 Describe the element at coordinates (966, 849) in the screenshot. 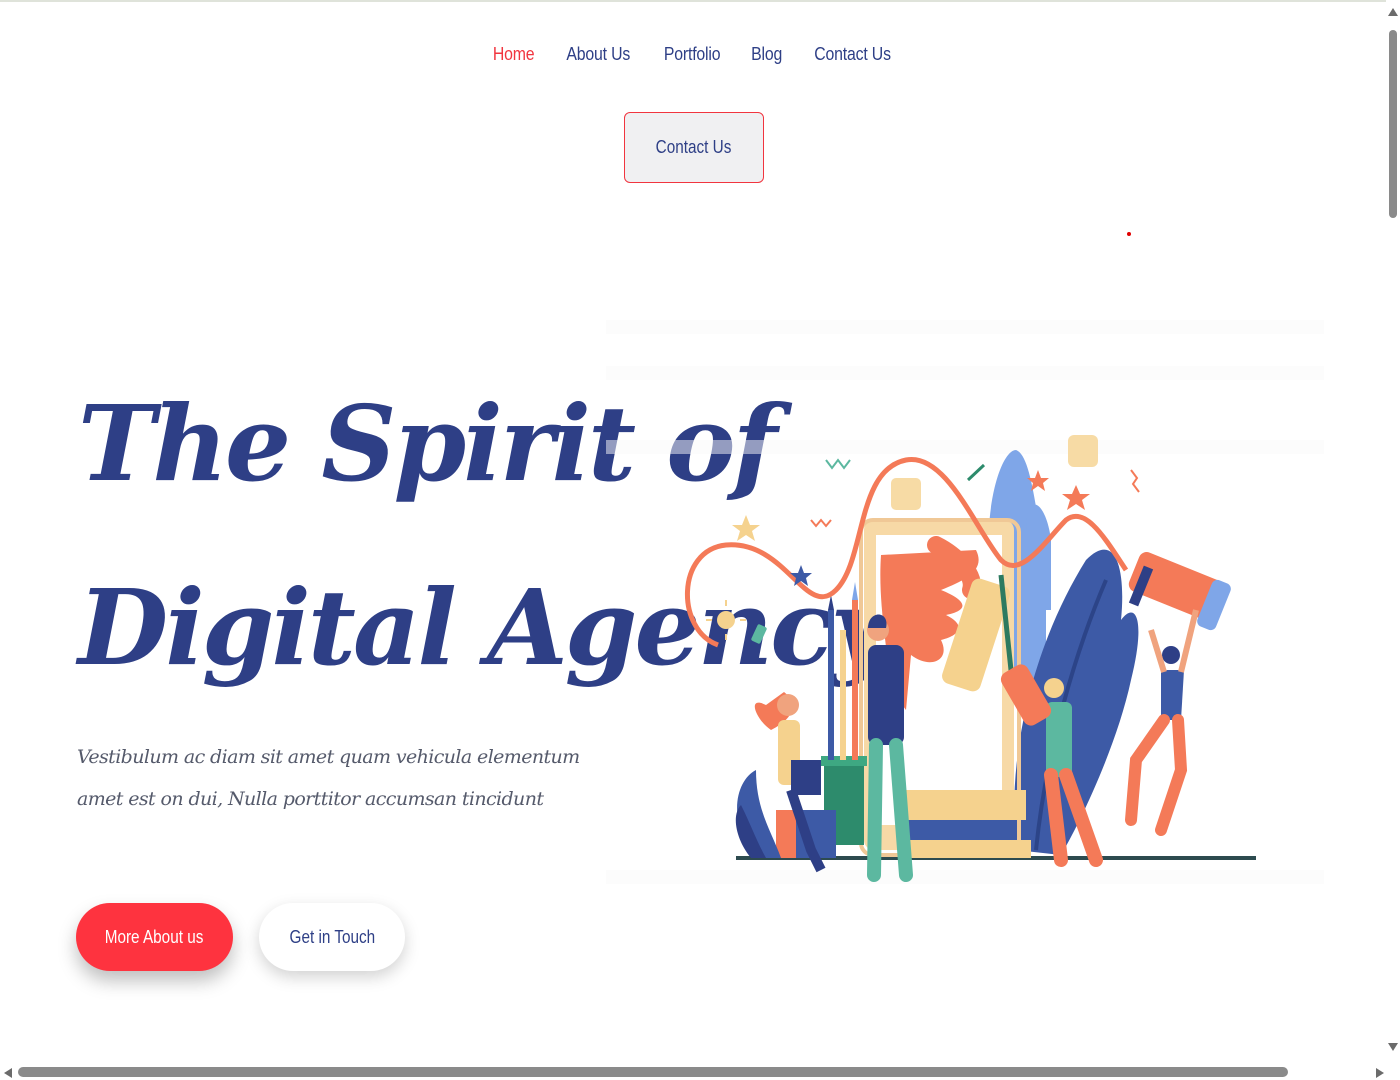

I see `book-bottom` at that location.